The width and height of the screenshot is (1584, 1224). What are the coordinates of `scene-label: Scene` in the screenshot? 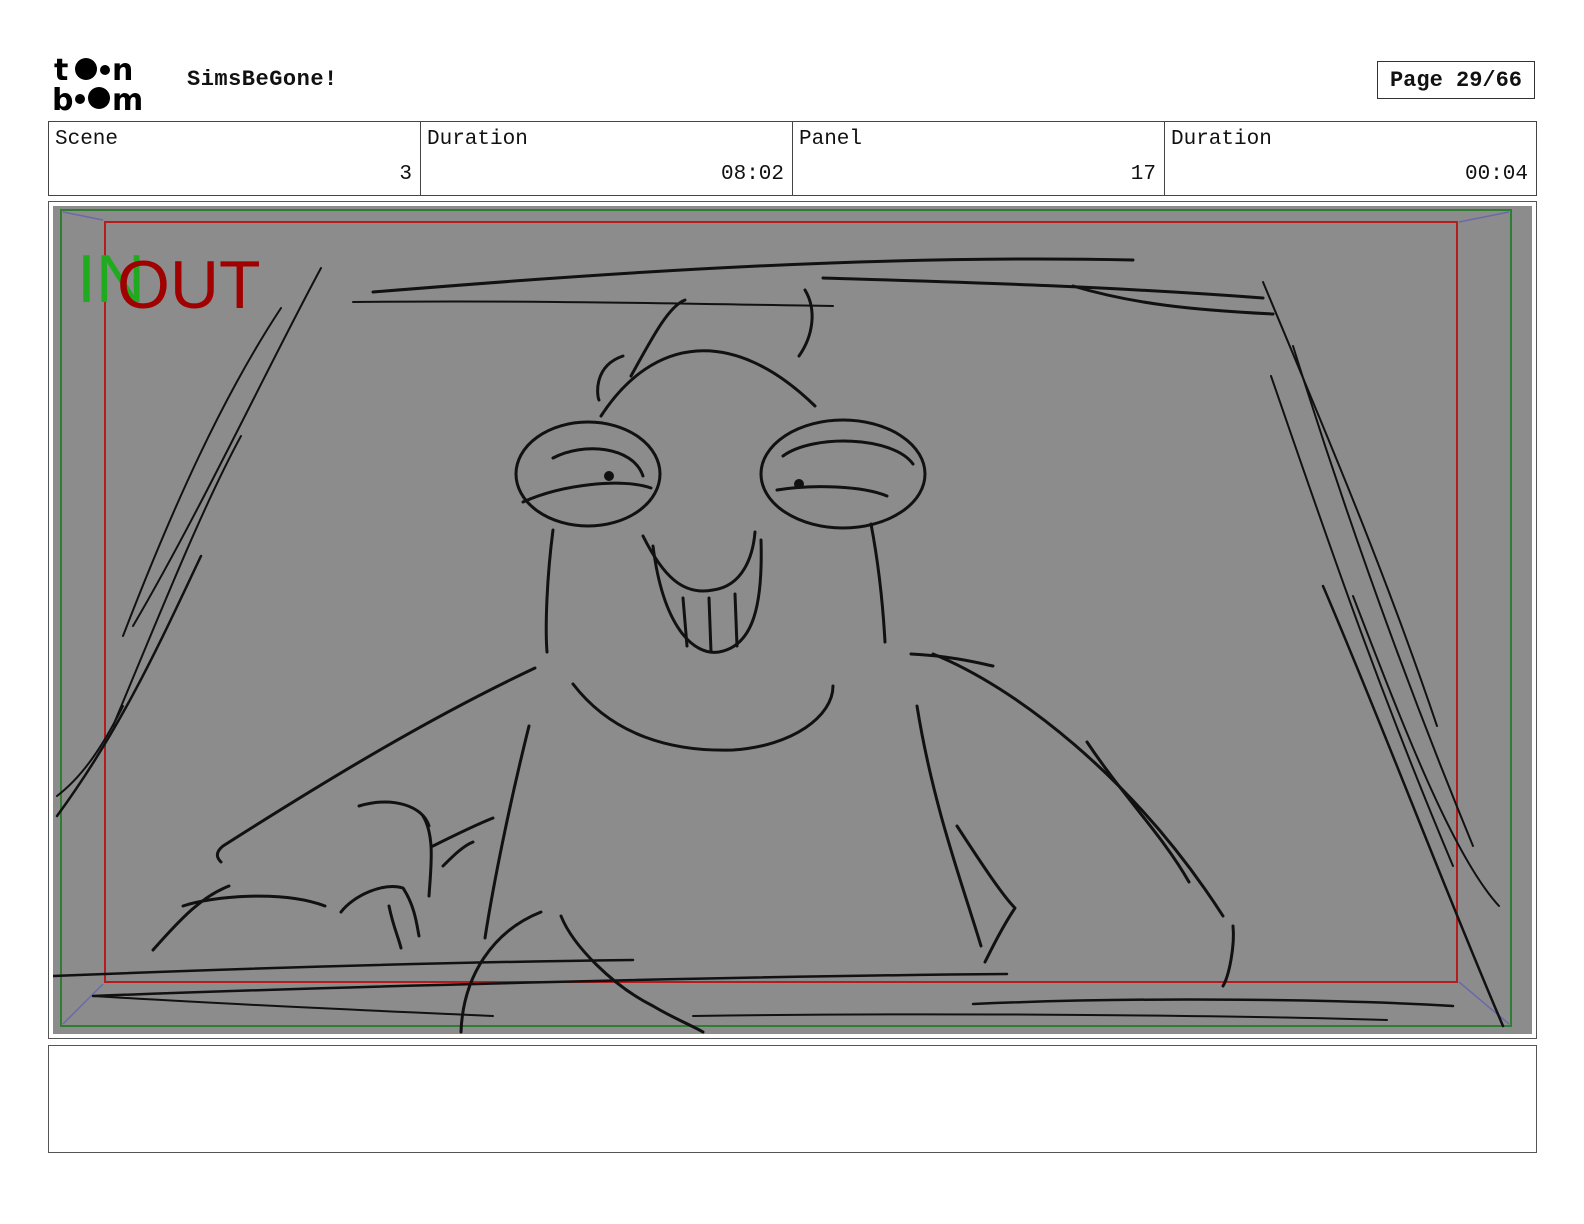 It's located at (87, 139).